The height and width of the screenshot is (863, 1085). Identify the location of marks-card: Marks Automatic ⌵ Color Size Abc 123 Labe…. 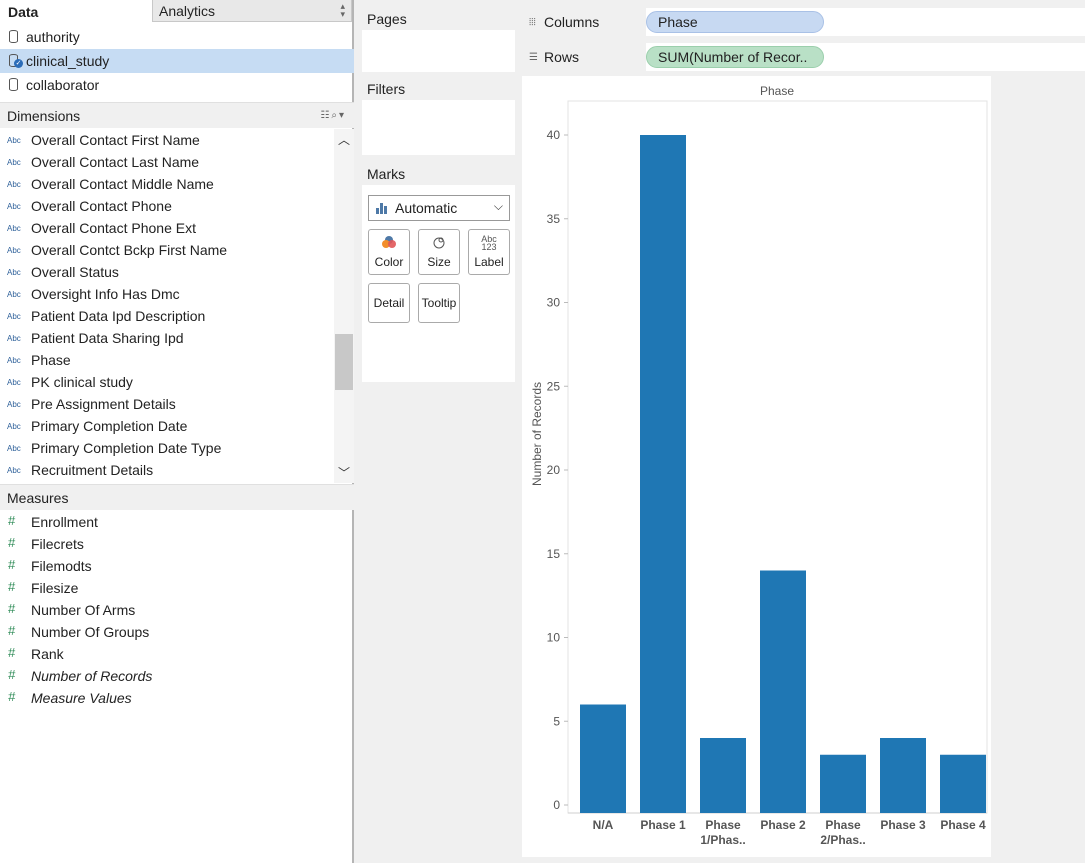
(438, 272).